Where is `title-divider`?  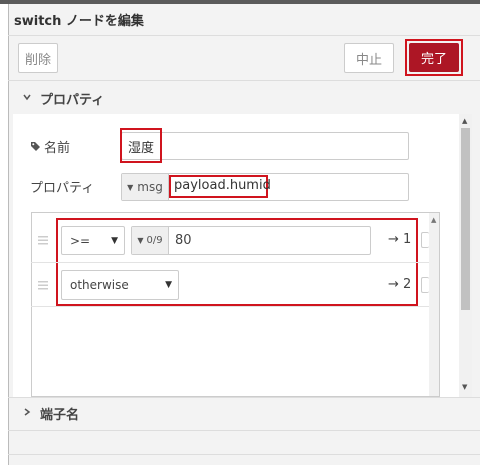 title-divider is located at coordinates (244, 35).